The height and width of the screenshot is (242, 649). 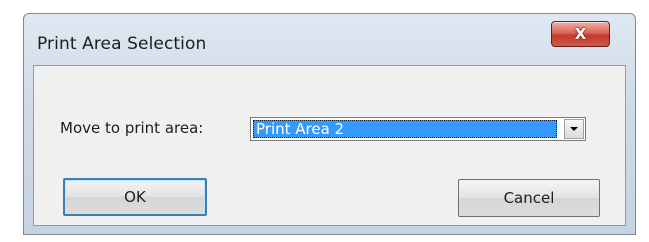 What do you see at coordinates (405, 129) in the screenshot?
I see `print-area-selected-value: Print Area 2` at bounding box center [405, 129].